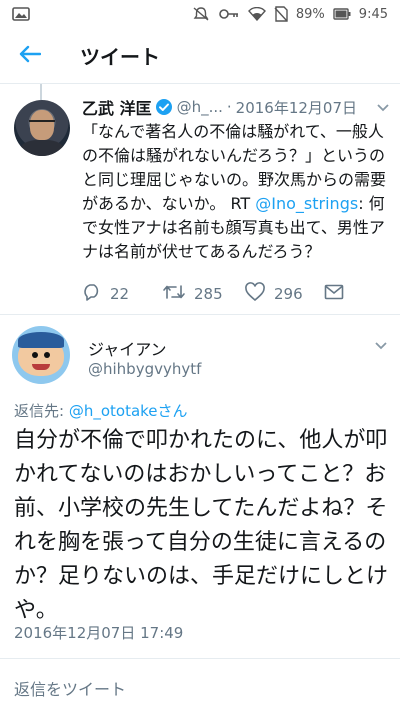 This screenshot has width=400, height=711. What do you see at coordinates (21, 14) in the screenshot?
I see `image-icon` at bounding box center [21, 14].